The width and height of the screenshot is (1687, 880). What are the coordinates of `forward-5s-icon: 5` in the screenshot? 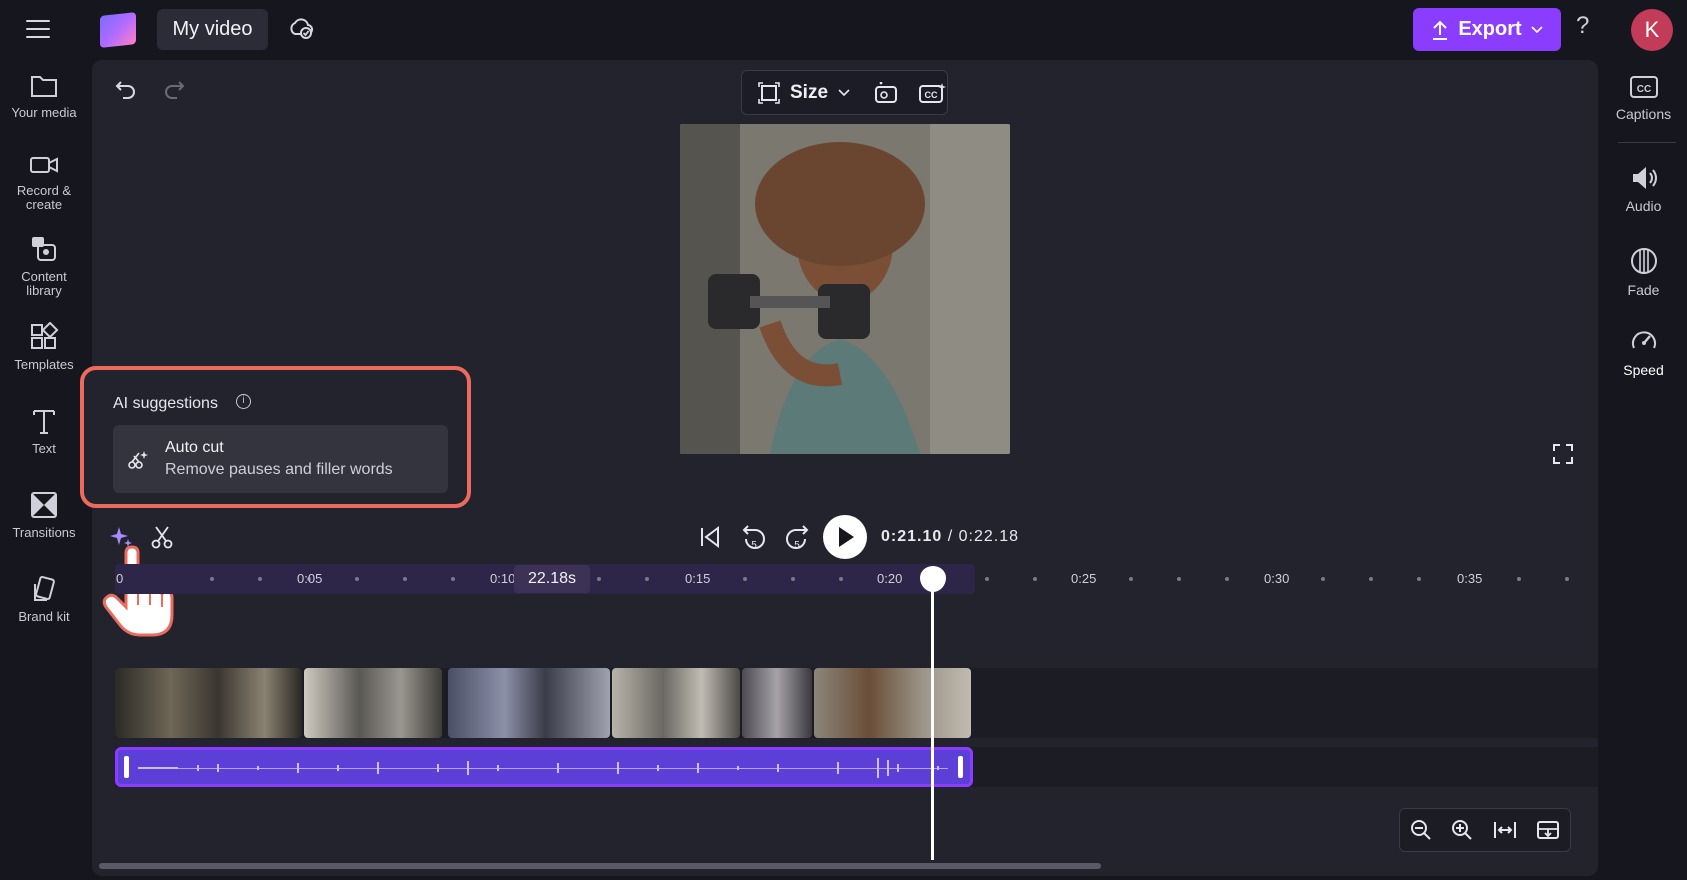 It's located at (797, 537).